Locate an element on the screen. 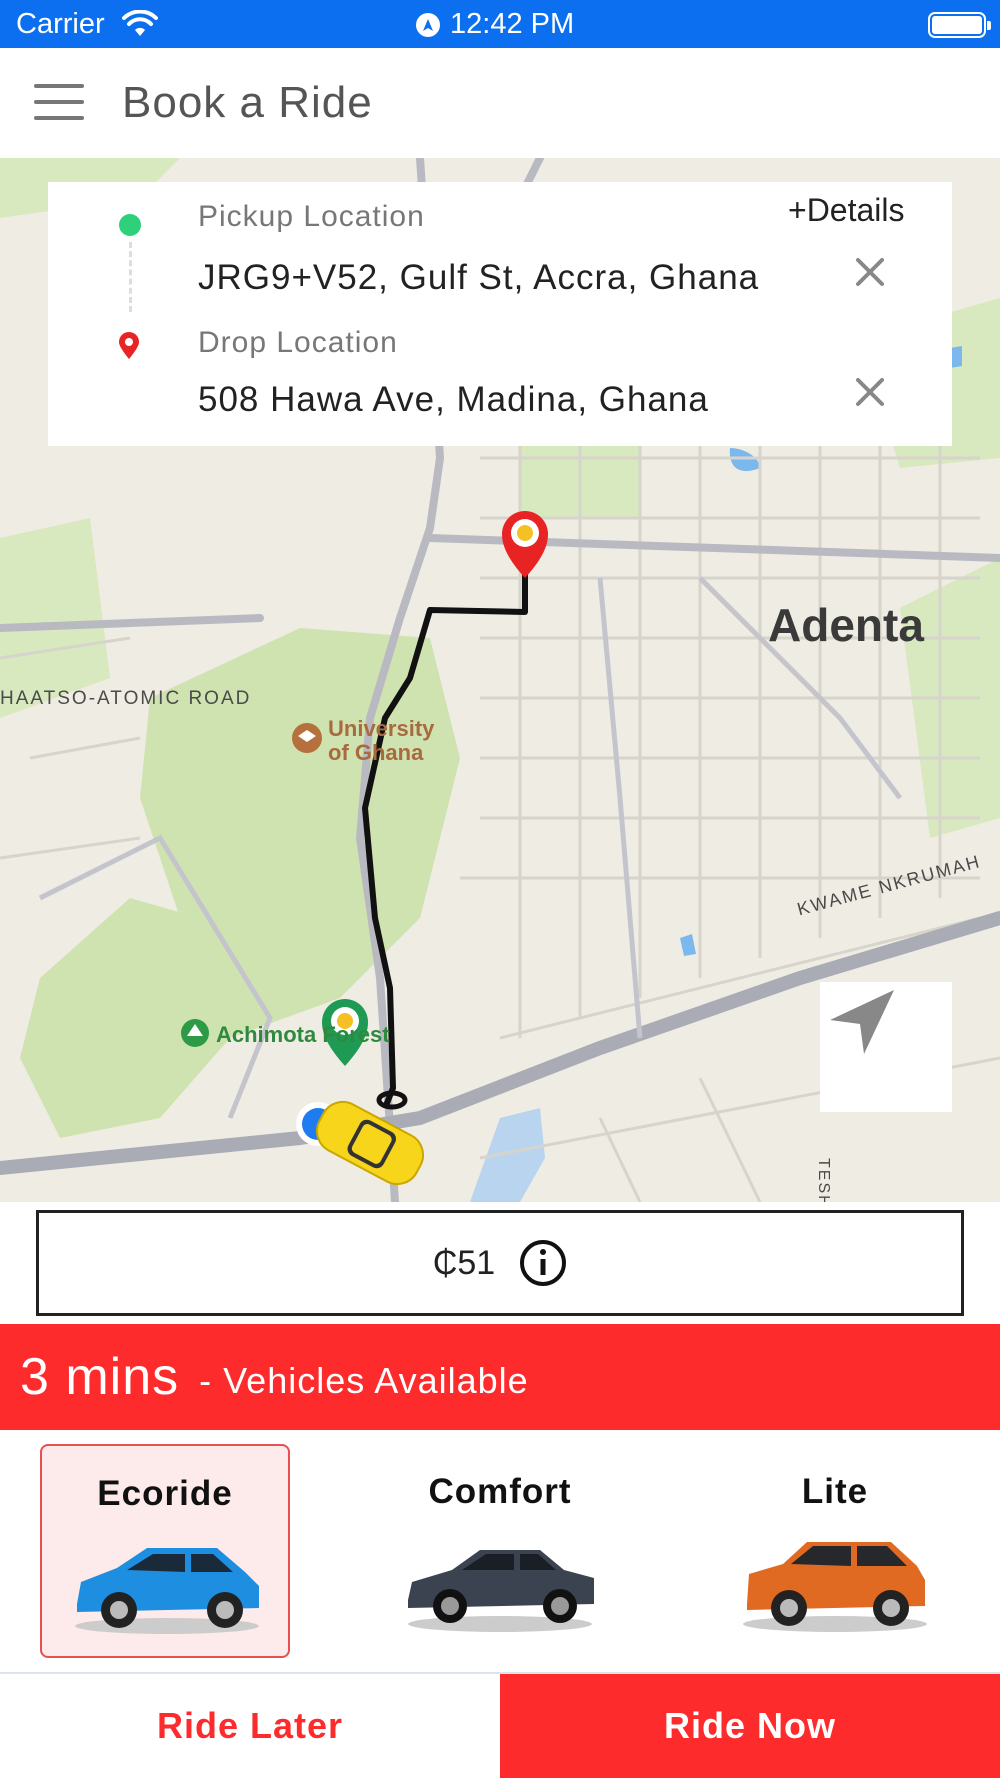  map-label-area: Adenta is located at coordinates (846, 625).